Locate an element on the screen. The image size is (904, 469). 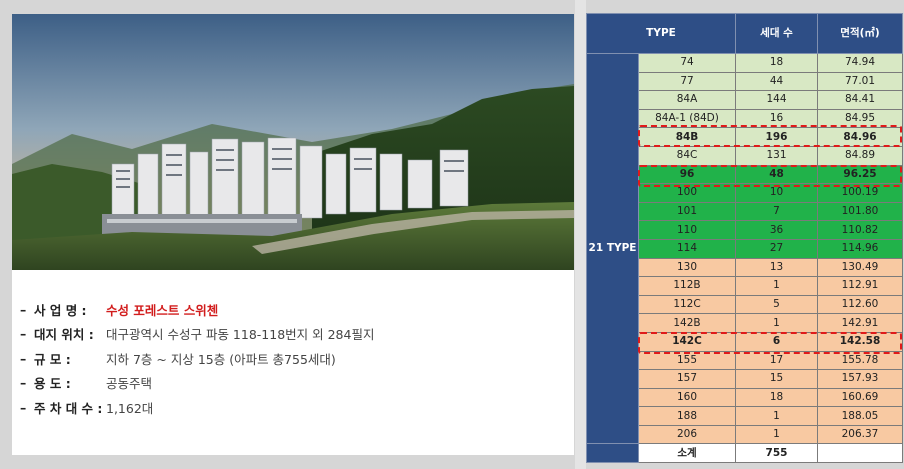
cell-area: 74.94 is located at coordinates (860, 63).